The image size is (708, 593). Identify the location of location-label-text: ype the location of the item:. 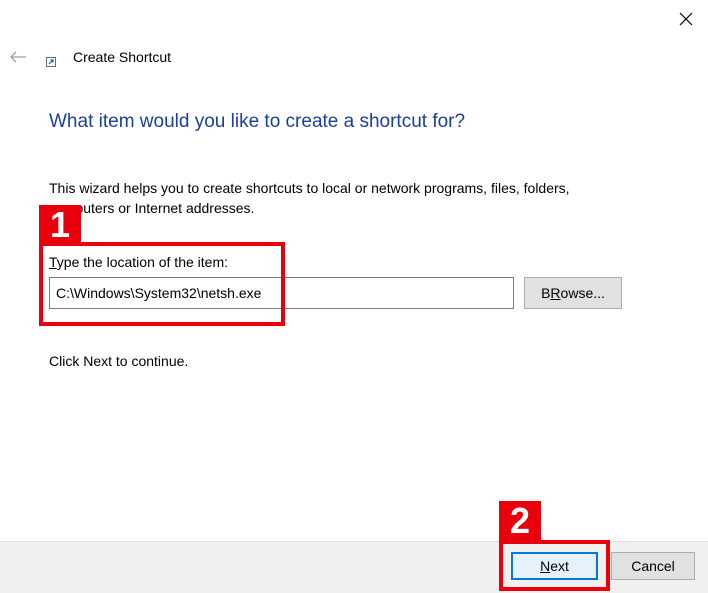
(142, 262).